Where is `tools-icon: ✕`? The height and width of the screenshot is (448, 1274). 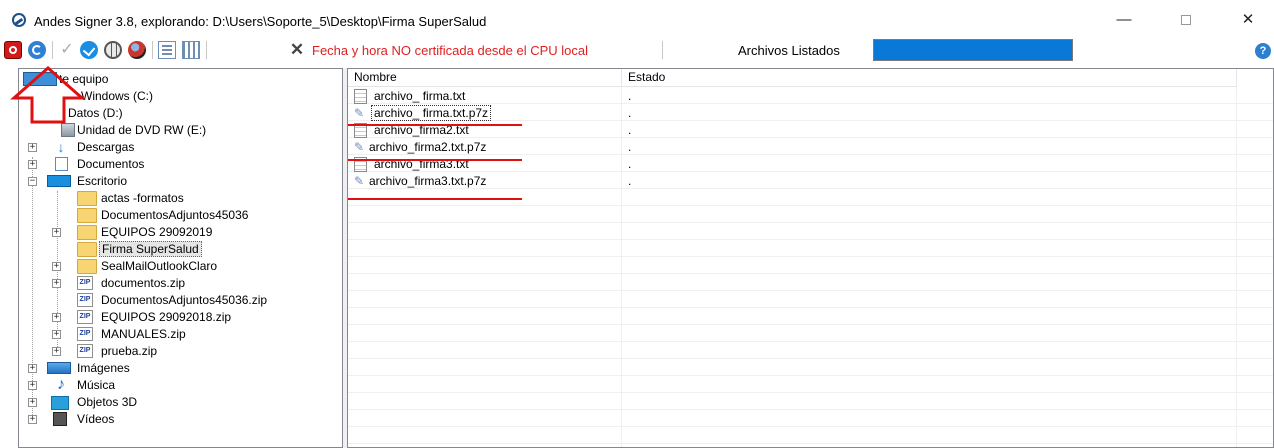
tools-icon: ✕ is located at coordinates (297, 50).